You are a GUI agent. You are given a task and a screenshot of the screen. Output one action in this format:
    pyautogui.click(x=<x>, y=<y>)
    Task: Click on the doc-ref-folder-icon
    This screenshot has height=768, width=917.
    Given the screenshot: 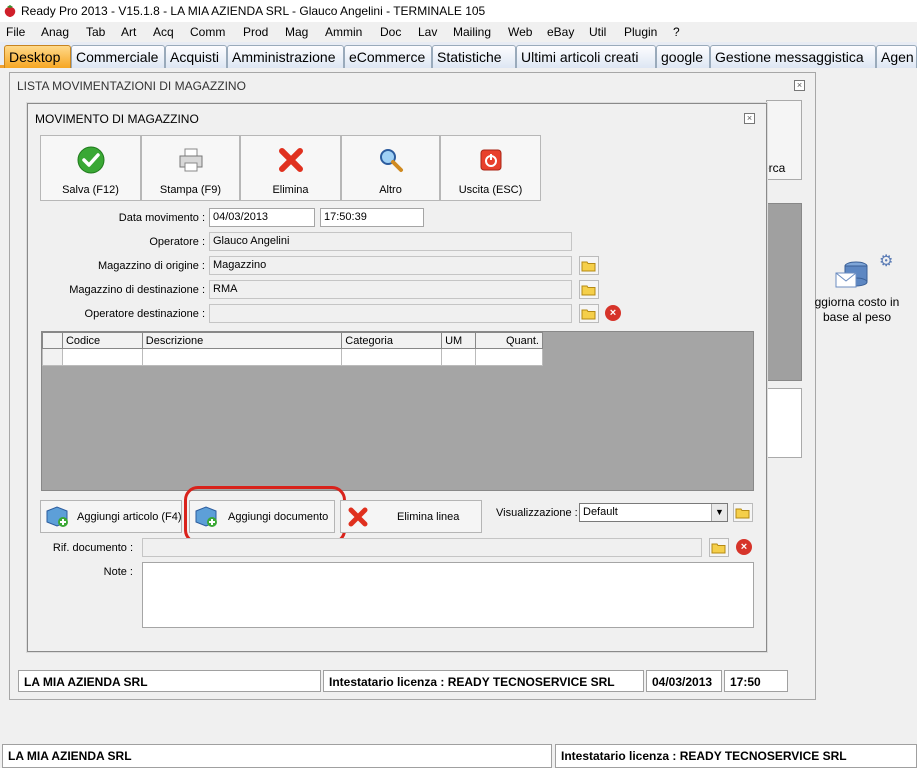 What is the action you would take?
    pyautogui.click(x=719, y=547)
    